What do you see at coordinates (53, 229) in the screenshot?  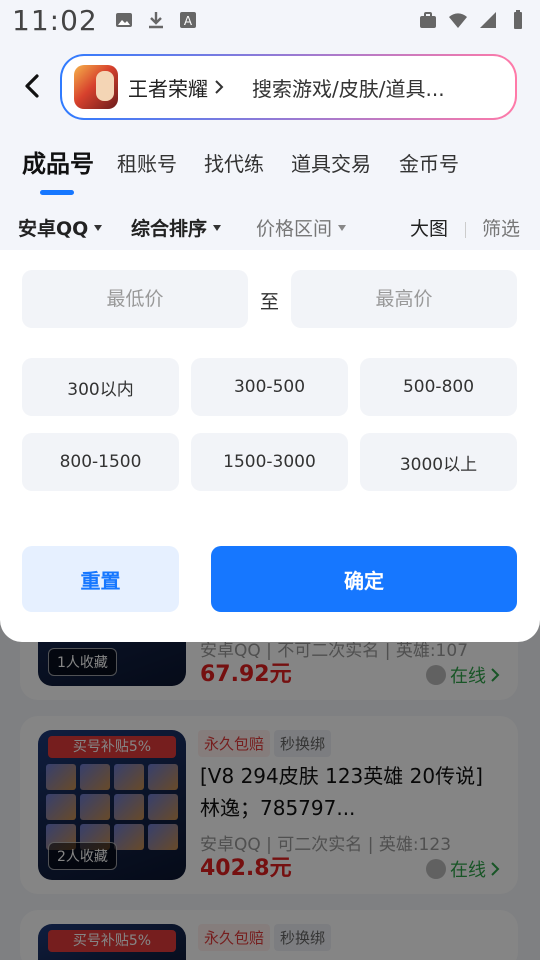 I see `platform-filter-label: 安卓QQ` at bounding box center [53, 229].